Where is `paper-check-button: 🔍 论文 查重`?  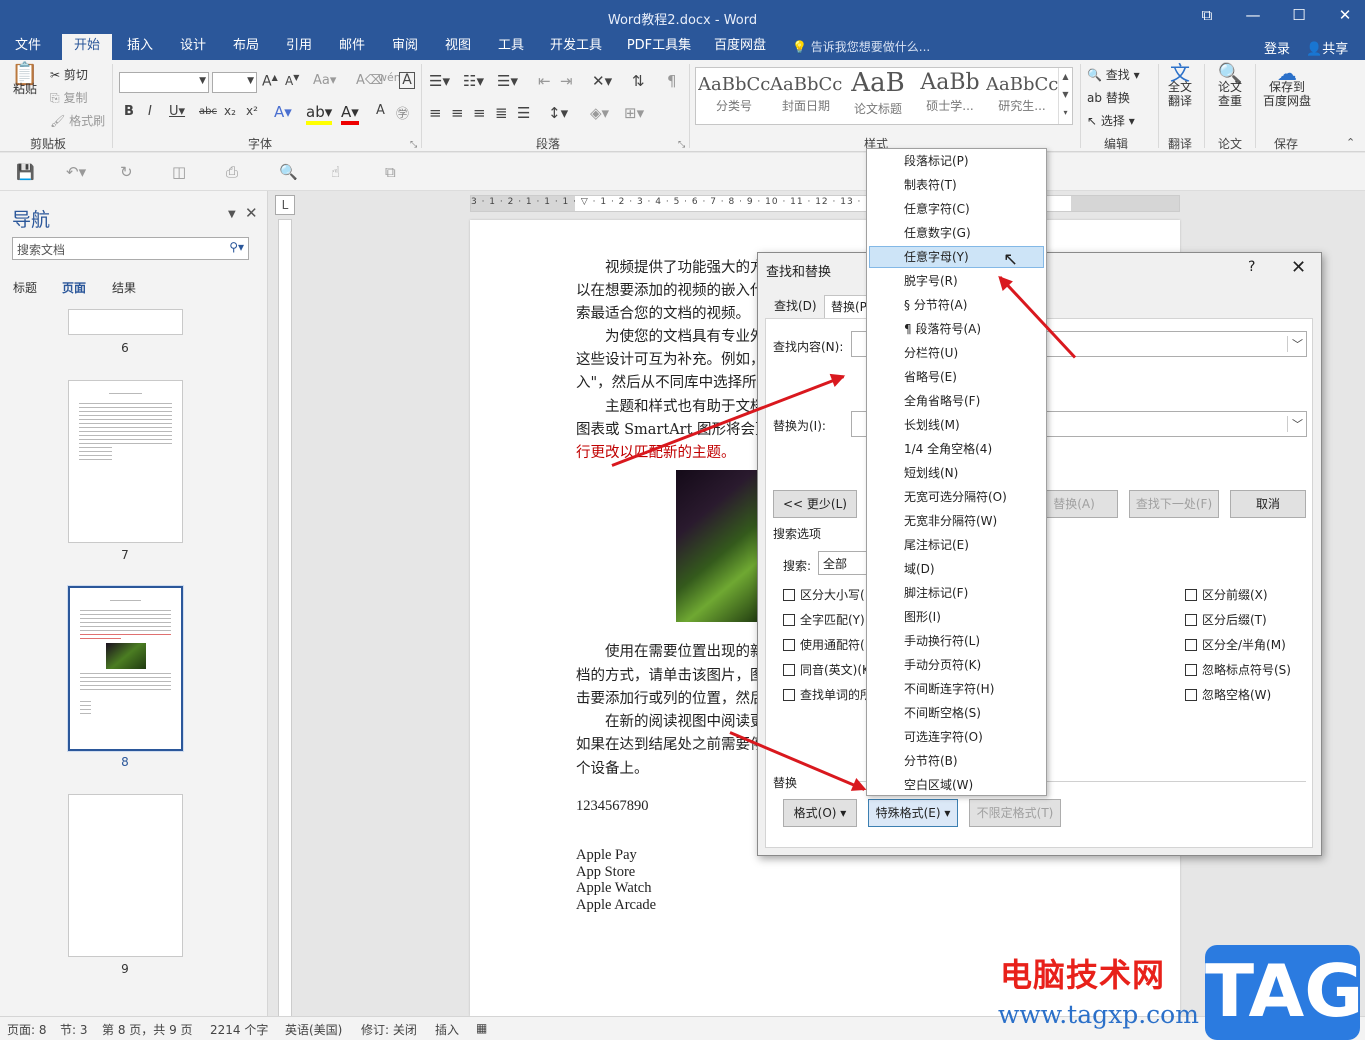 paper-check-button: 🔍 论文 查重 is located at coordinates (1230, 85).